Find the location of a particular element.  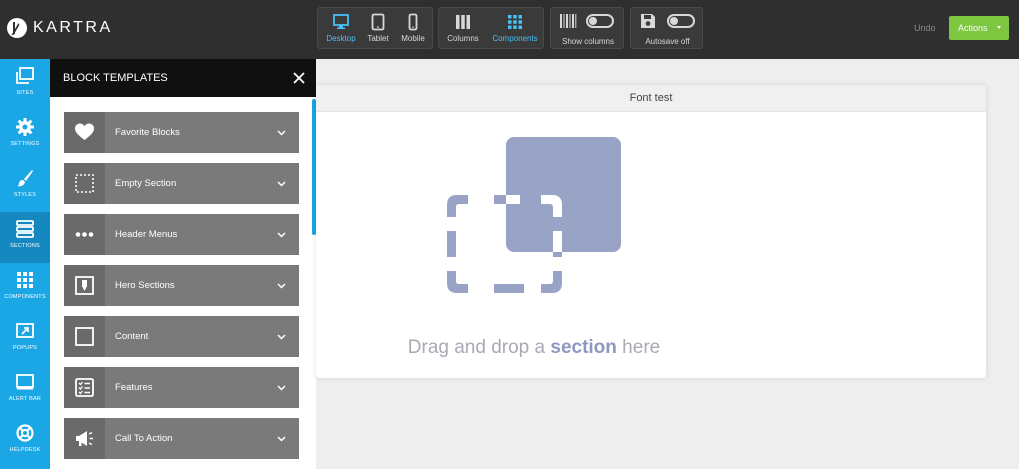

block-label: Favorite Blocks is located at coordinates (147, 132).